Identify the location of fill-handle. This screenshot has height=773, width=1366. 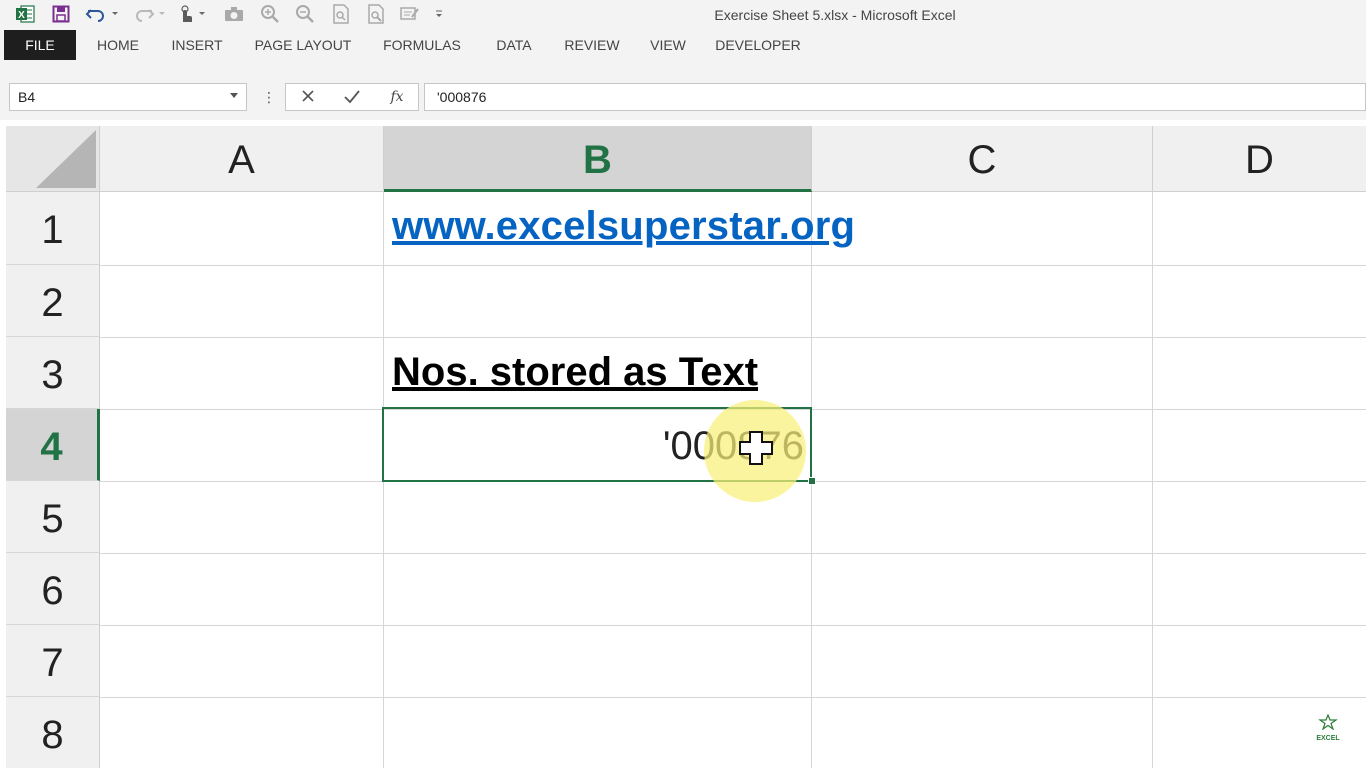
(812, 481).